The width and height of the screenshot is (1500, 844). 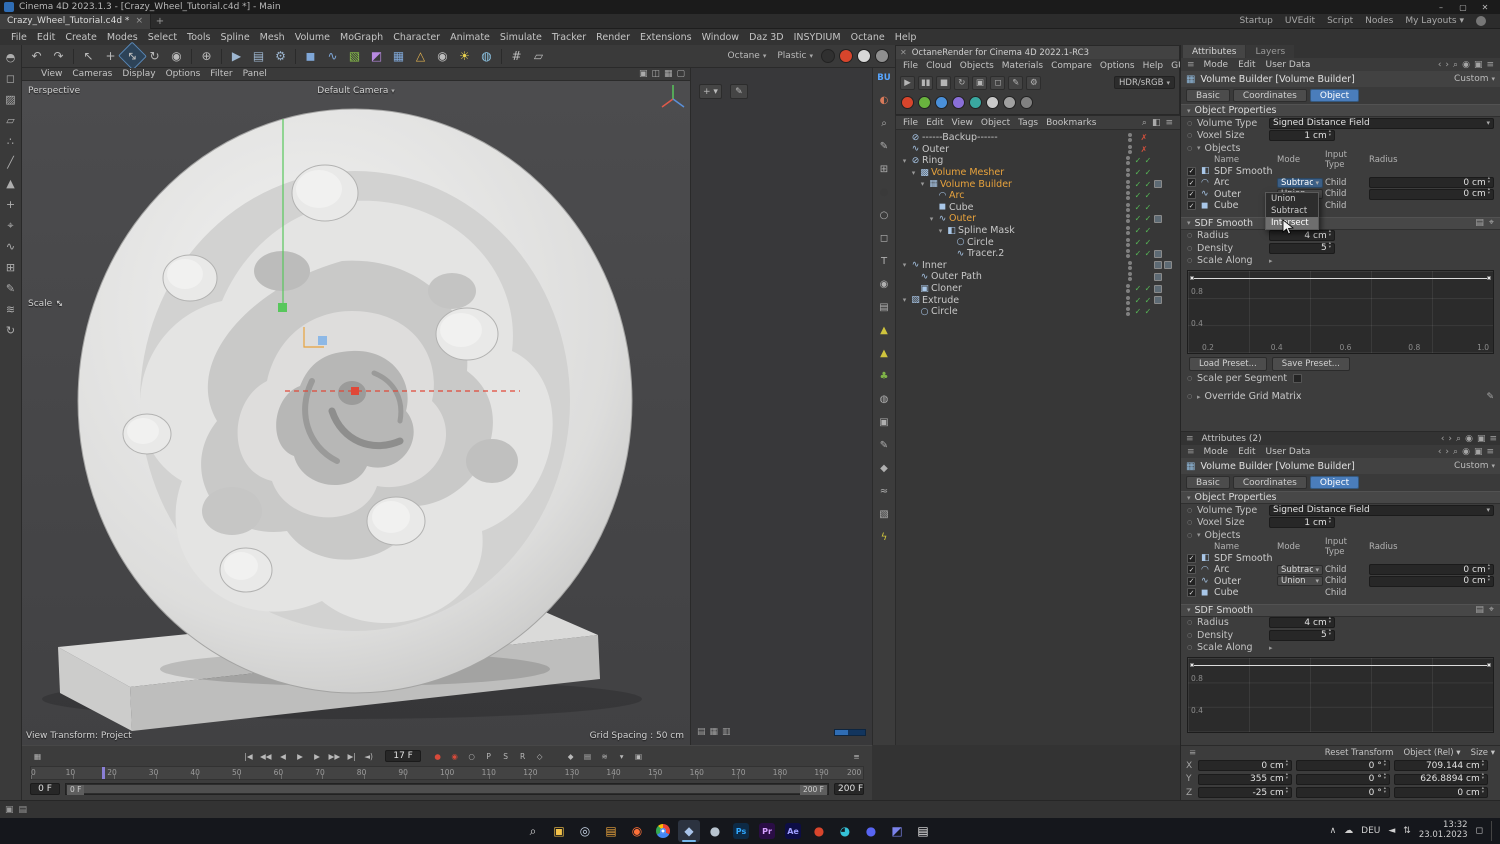 I want to click on octane-live-icon: ◐, so click(x=884, y=101).